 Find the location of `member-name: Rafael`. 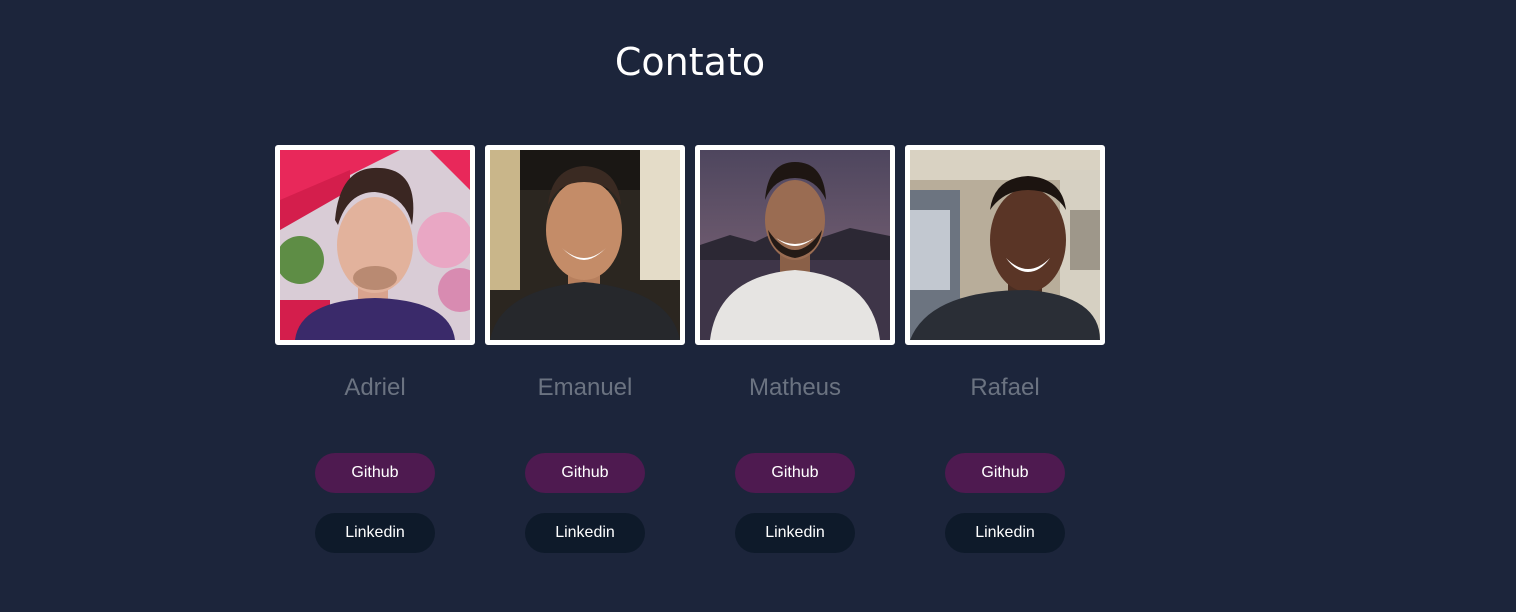

member-name: Rafael is located at coordinates (1005, 387).